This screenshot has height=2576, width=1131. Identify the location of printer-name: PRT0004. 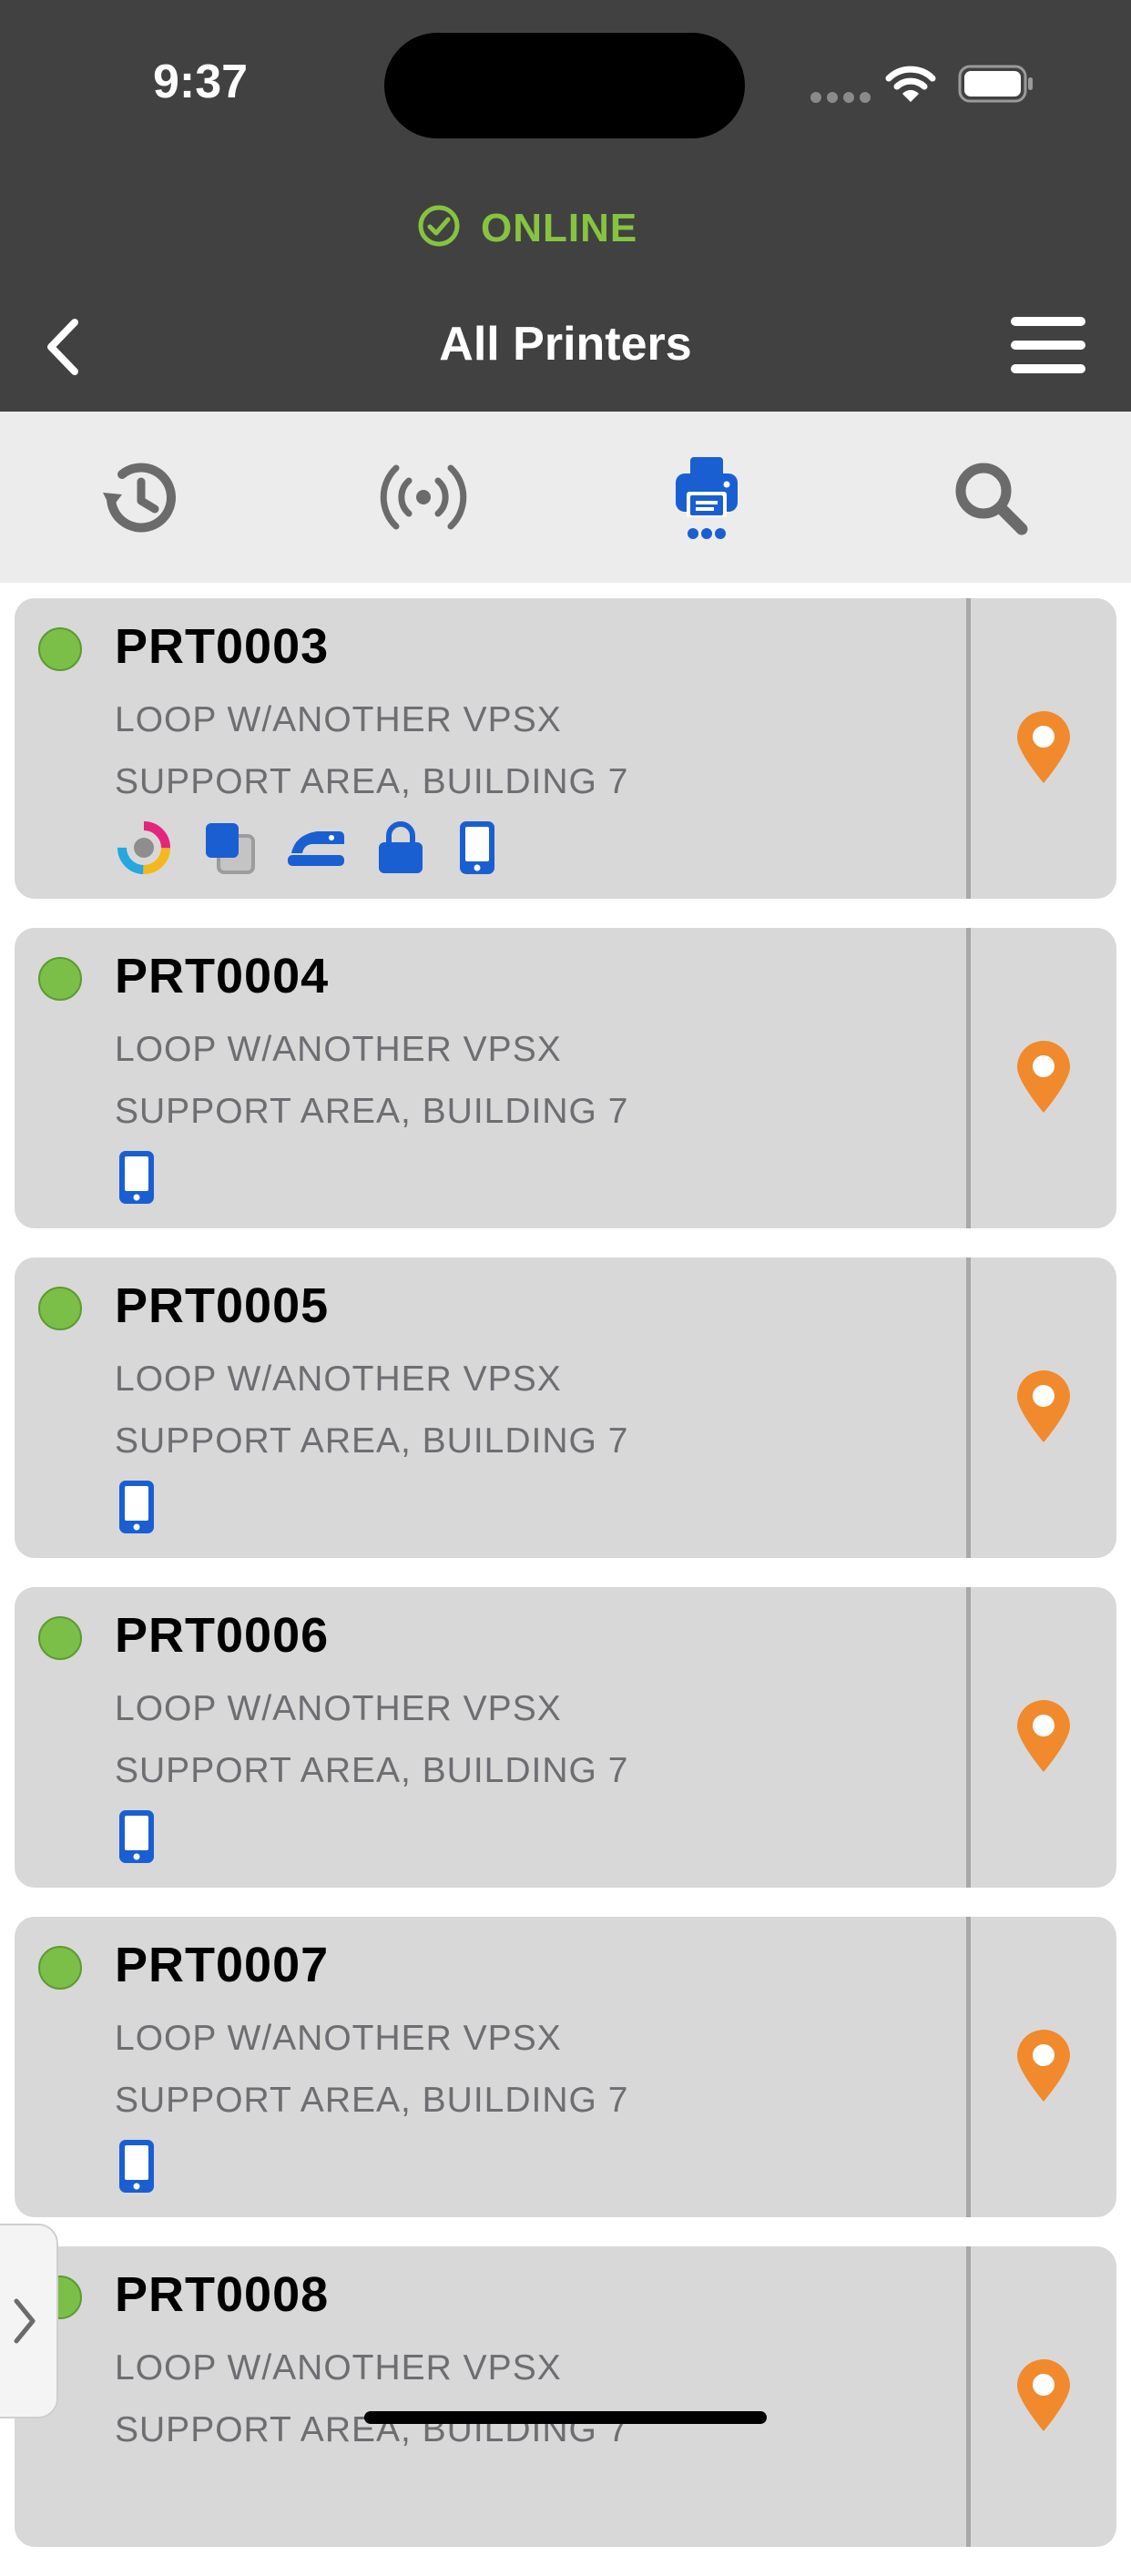
(223, 976).